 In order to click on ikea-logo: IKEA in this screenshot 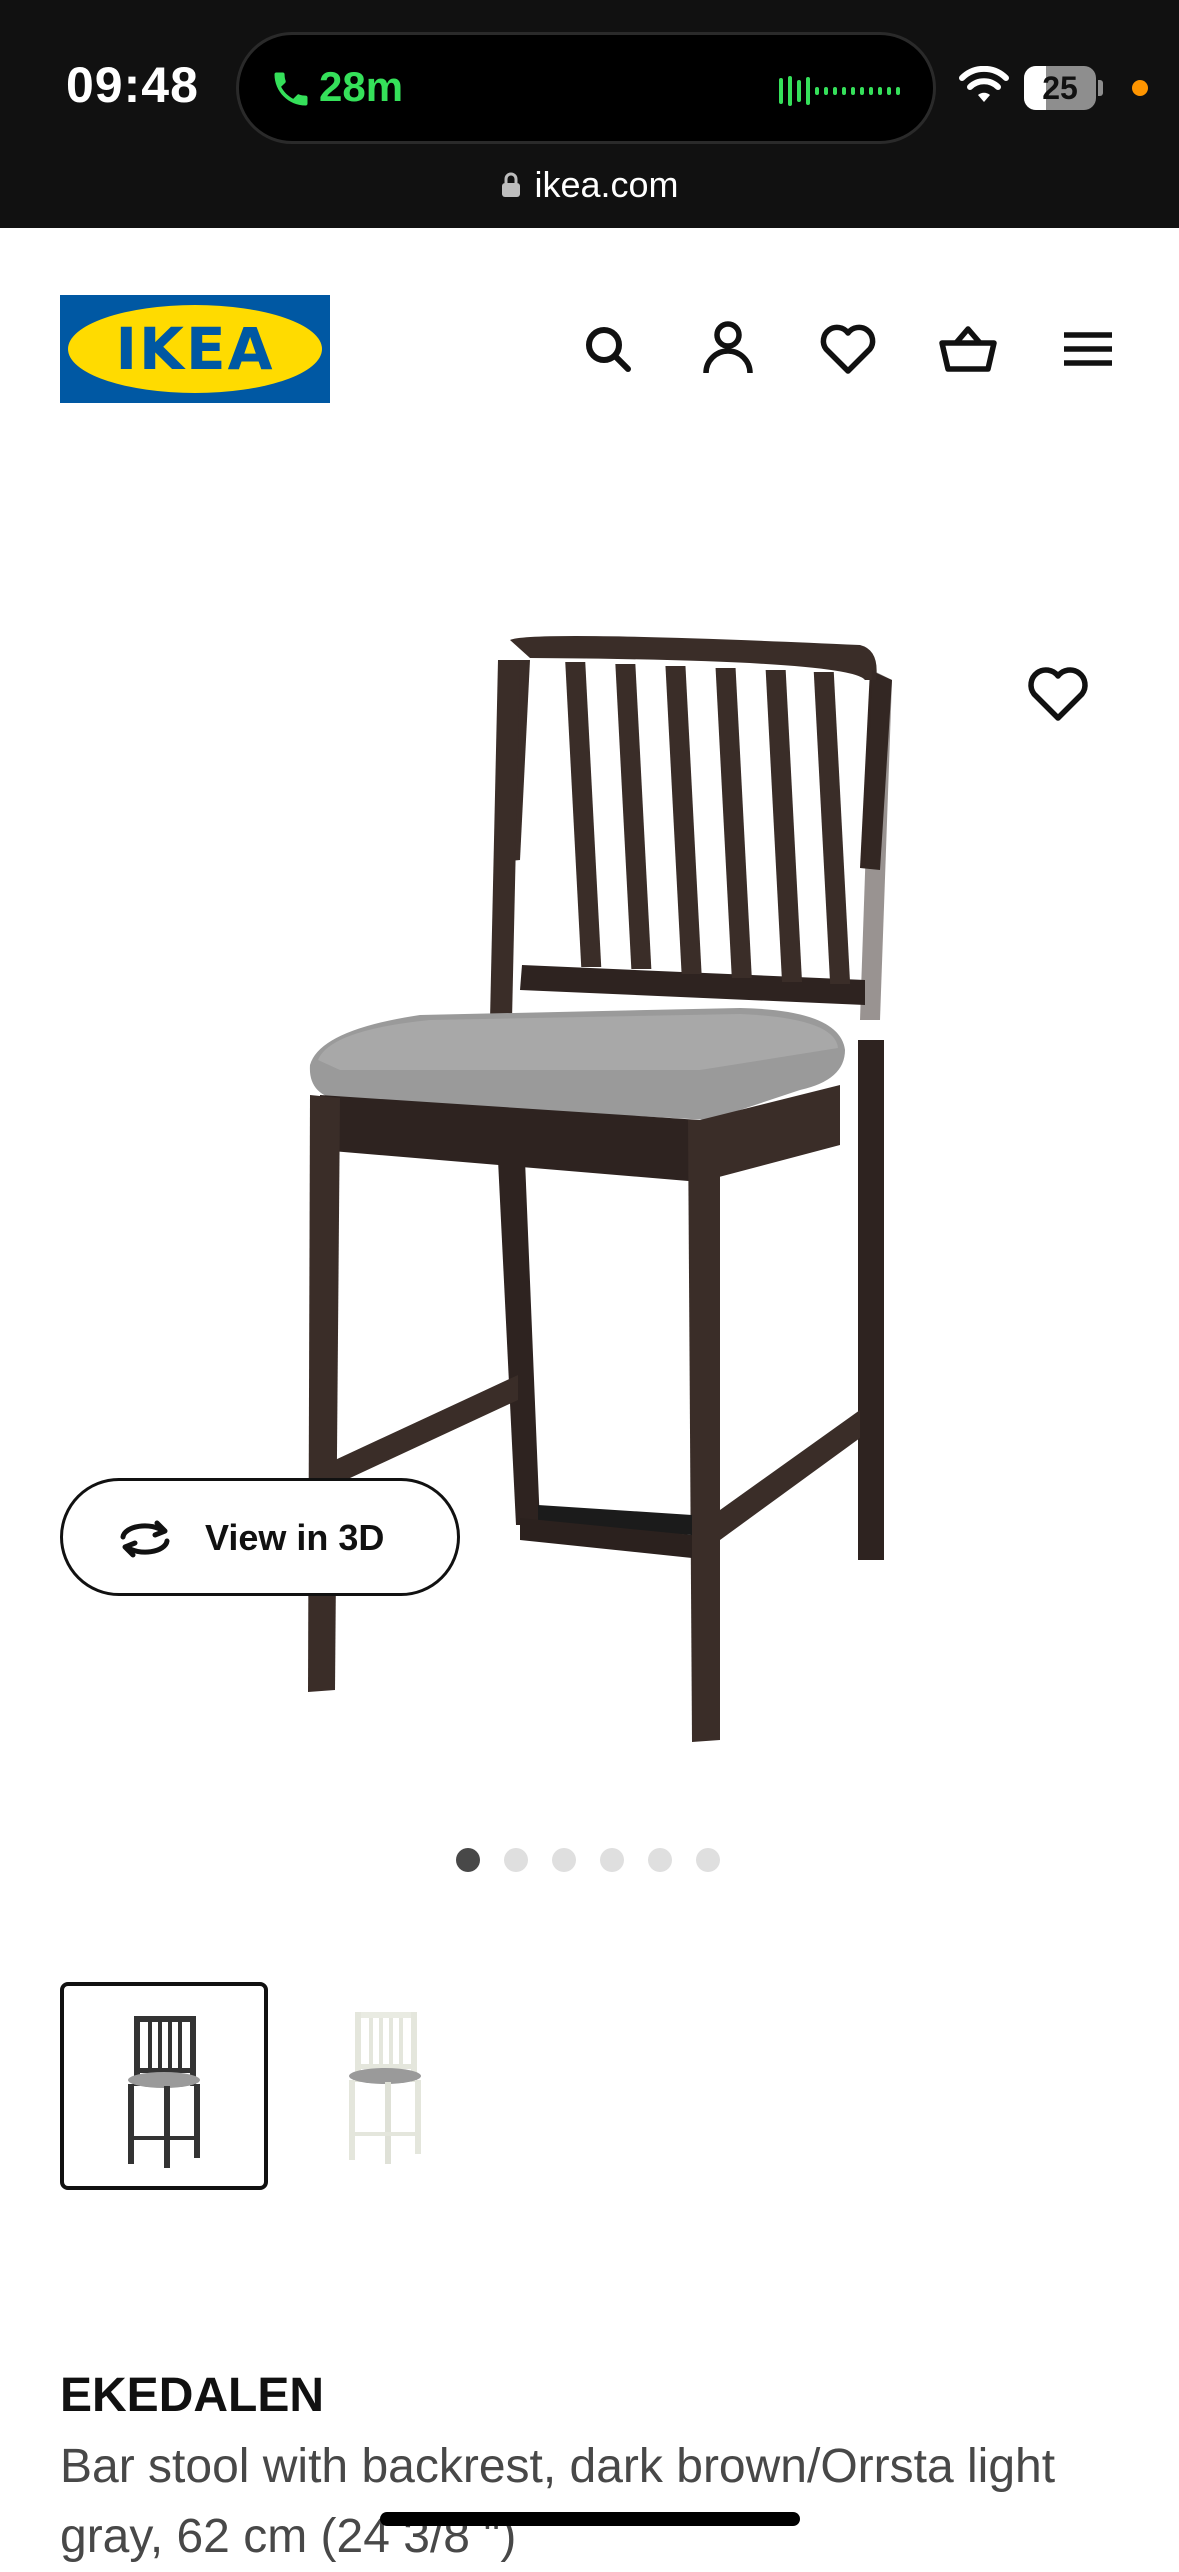, I will do `click(195, 349)`.